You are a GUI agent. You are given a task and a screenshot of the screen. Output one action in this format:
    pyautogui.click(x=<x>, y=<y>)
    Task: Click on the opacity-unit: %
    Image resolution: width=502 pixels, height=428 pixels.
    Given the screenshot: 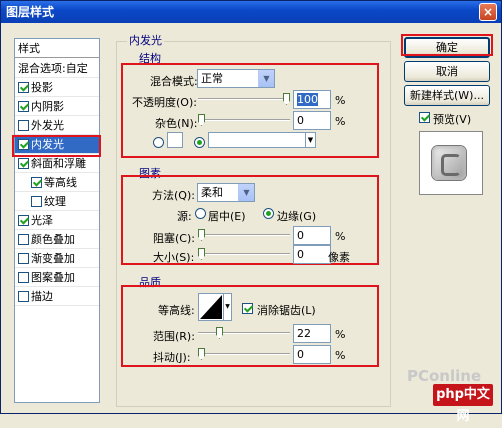 What is the action you would take?
    pyautogui.click(x=340, y=100)
    